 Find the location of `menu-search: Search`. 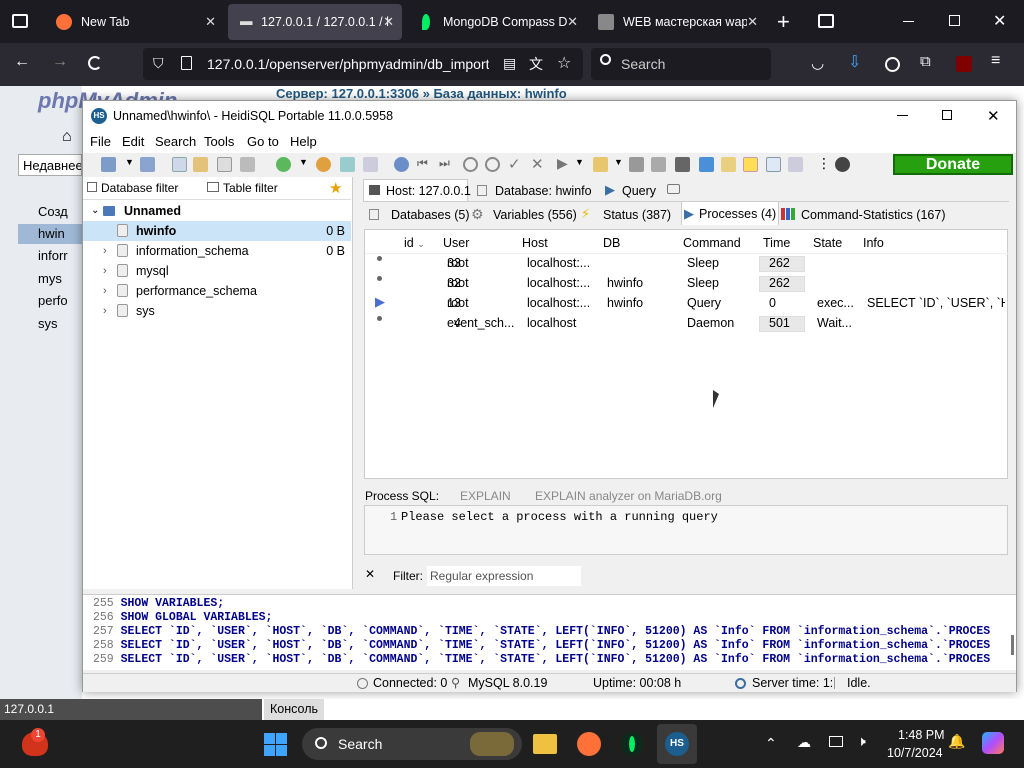

menu-search: Search is located at coordinates (175, 141).